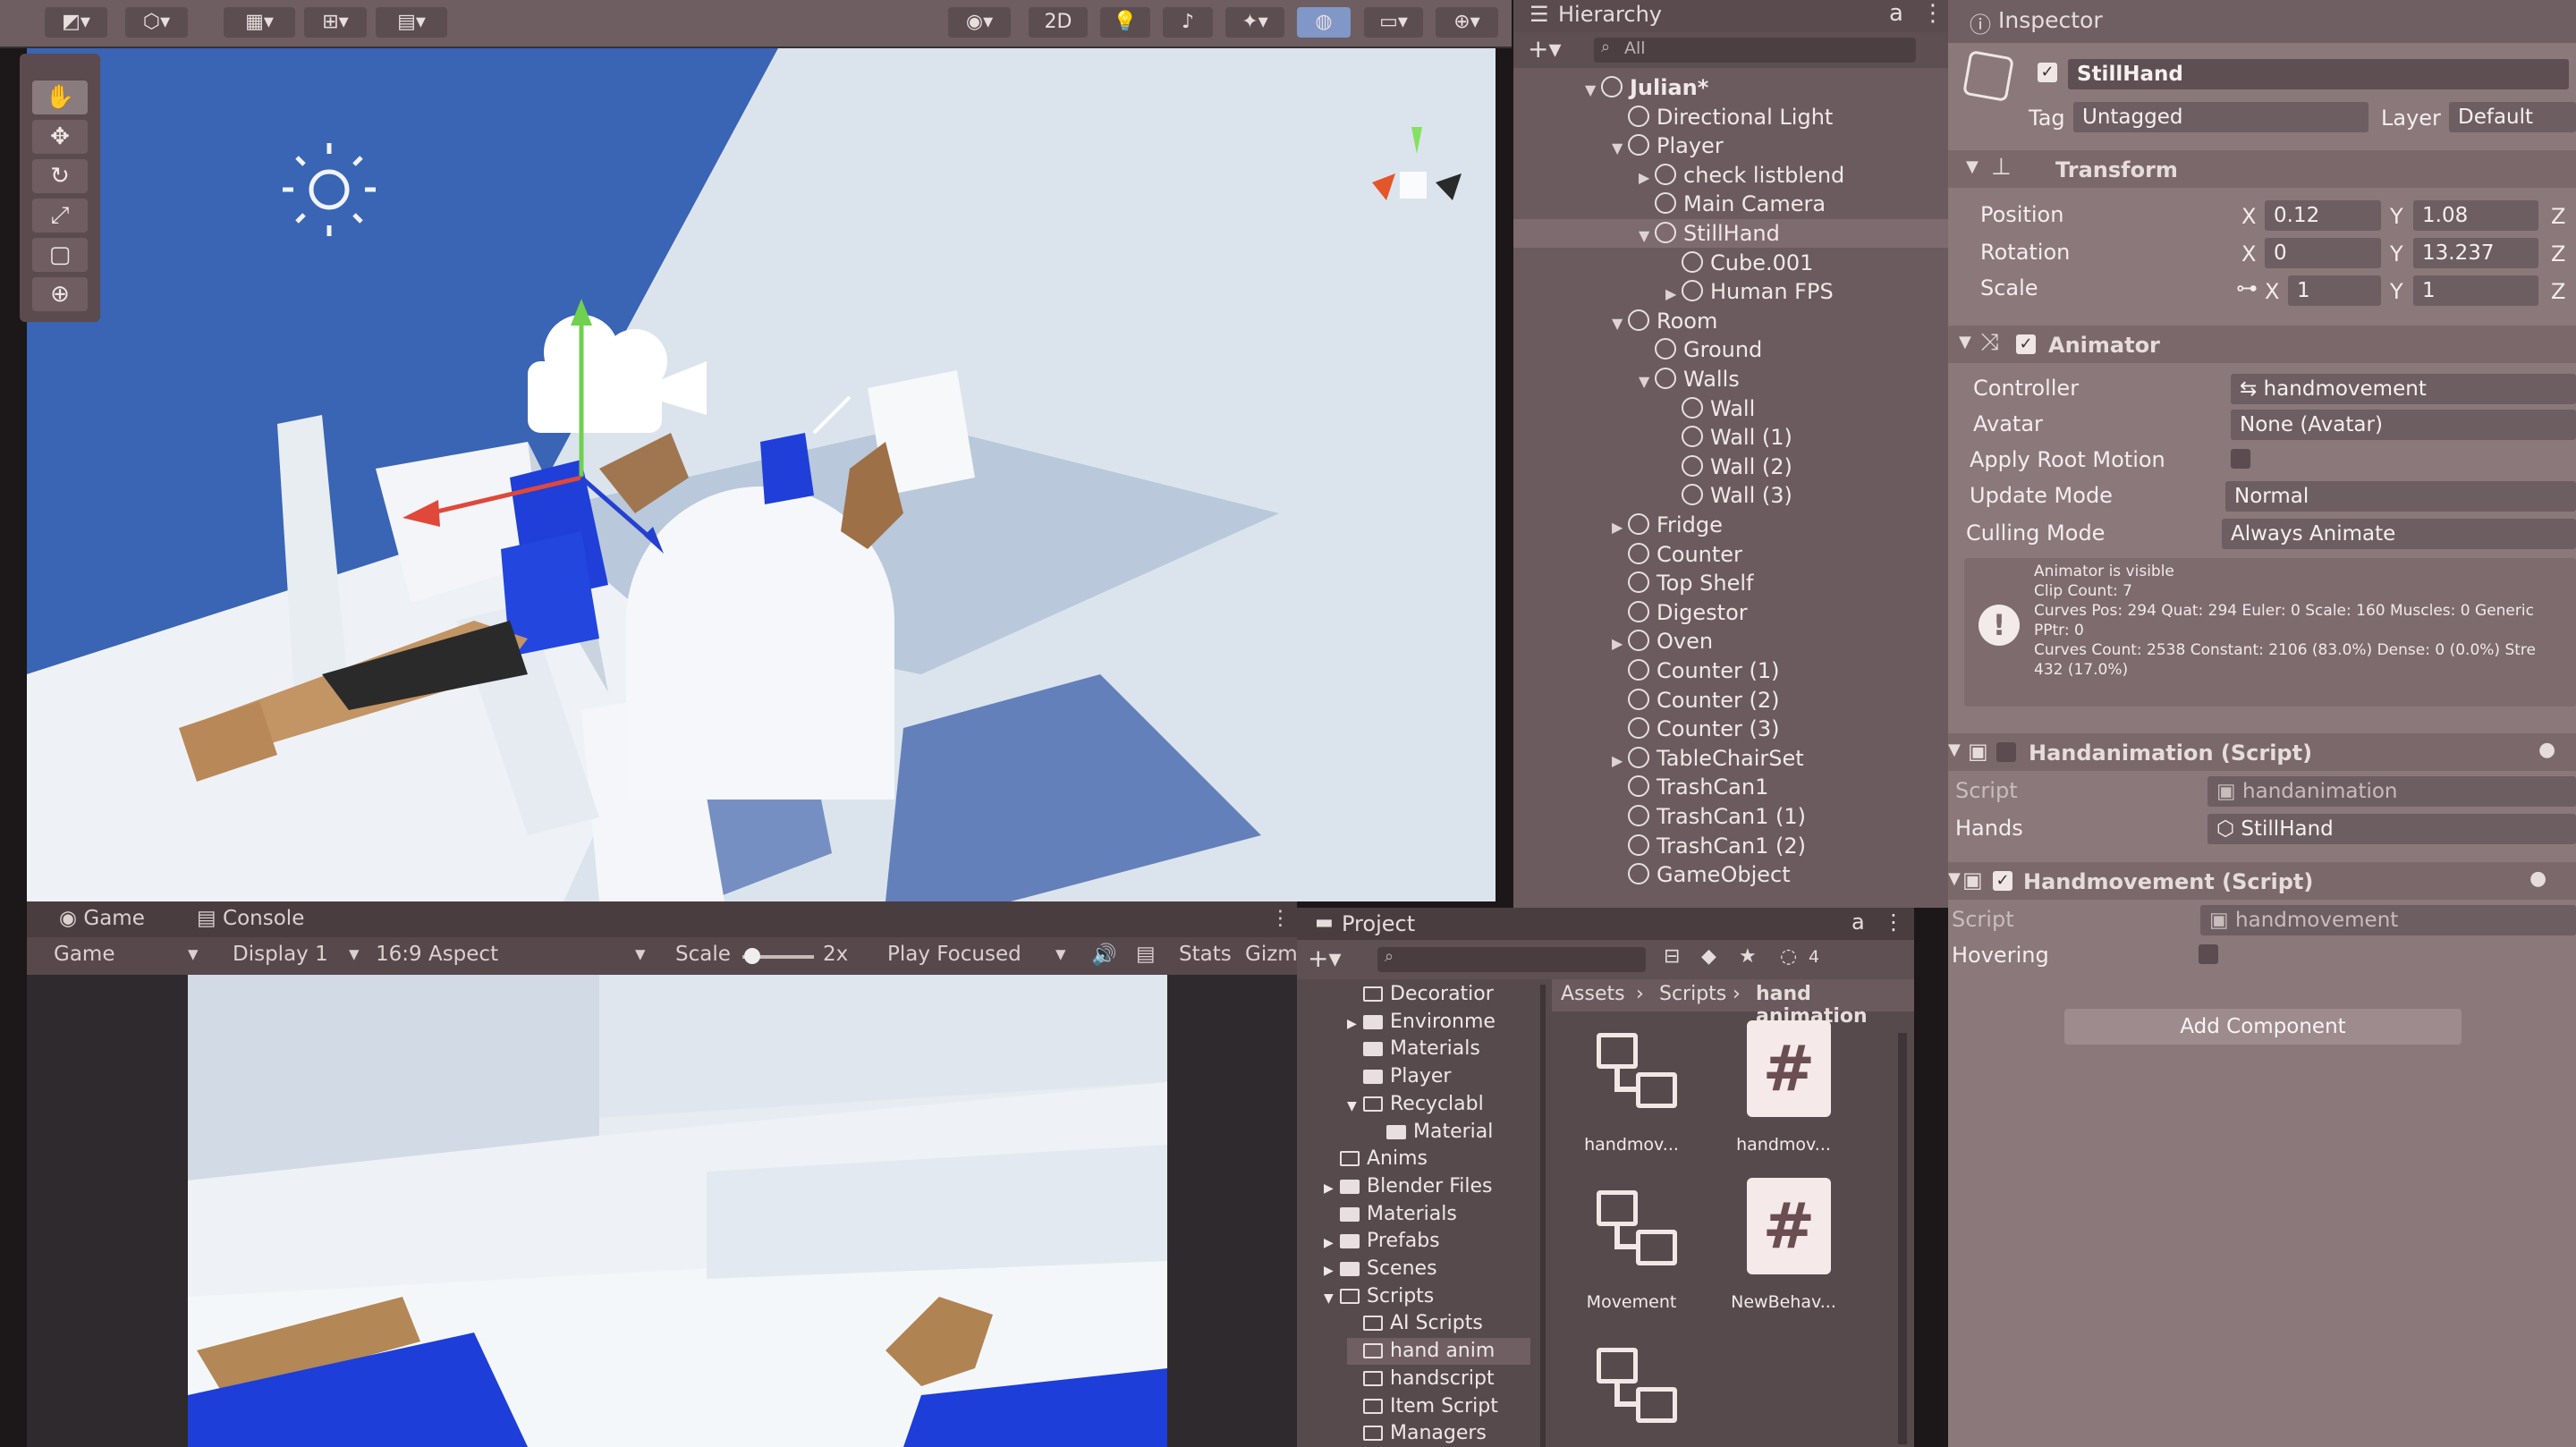 Image resolution: width=2576 pixels, height=1447 pixels. Describe the element at coordinates (1662, 641) in the screenshot. I see `hierarchy-item: ▶ Oven` at that location.